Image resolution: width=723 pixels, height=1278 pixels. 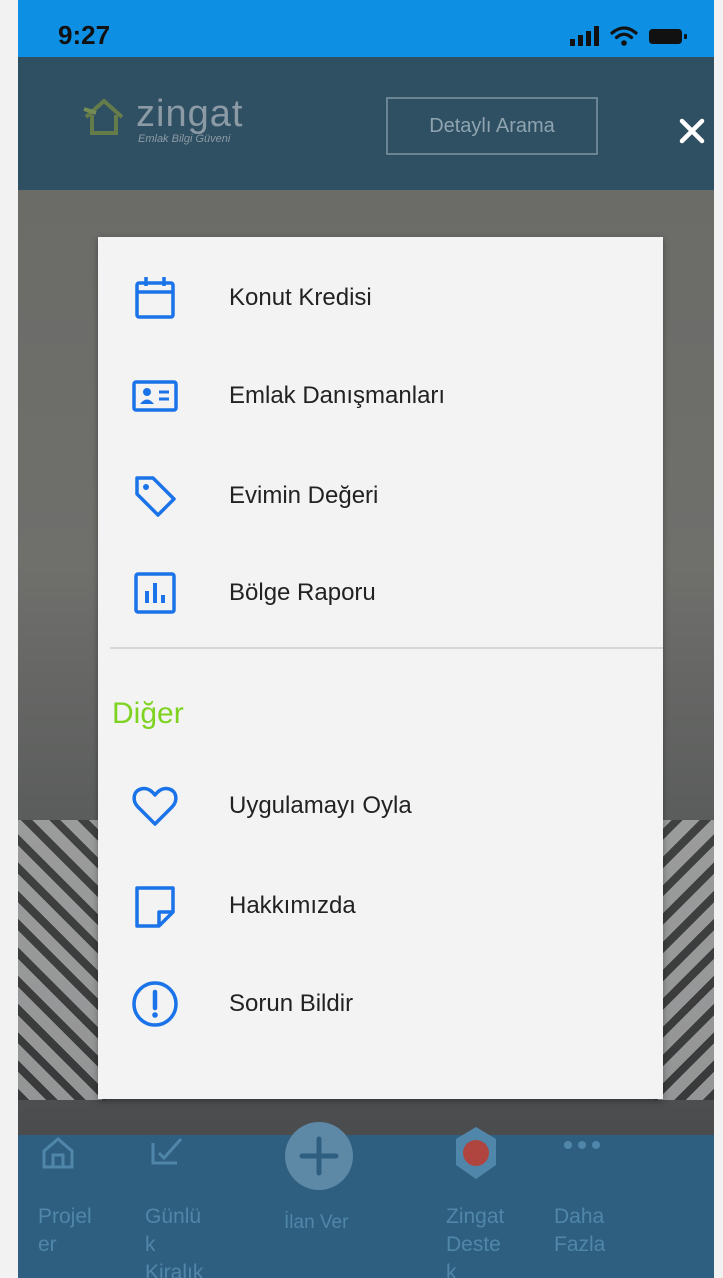 What do you see at coordinates (380, 1004) in the screenshot?
I see `menu-item-sorun-bildir: Sorun Bildir` at bounding box center [380, 1004].